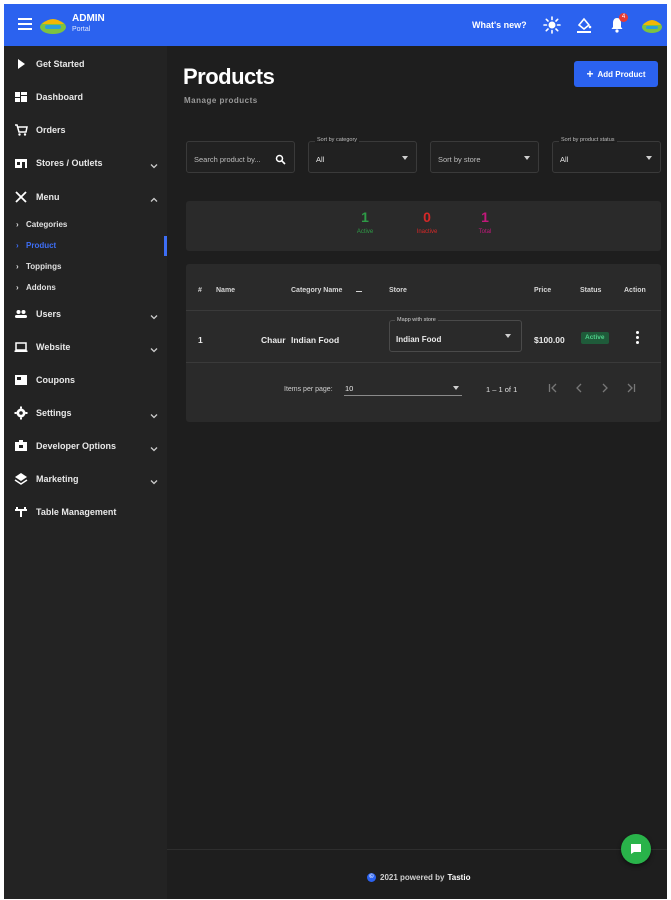 The image size is (671, 900). Describe the element at coordinates (85, 413) in the screenshot. I see `sidebar-item-settings: Settings` at that location.